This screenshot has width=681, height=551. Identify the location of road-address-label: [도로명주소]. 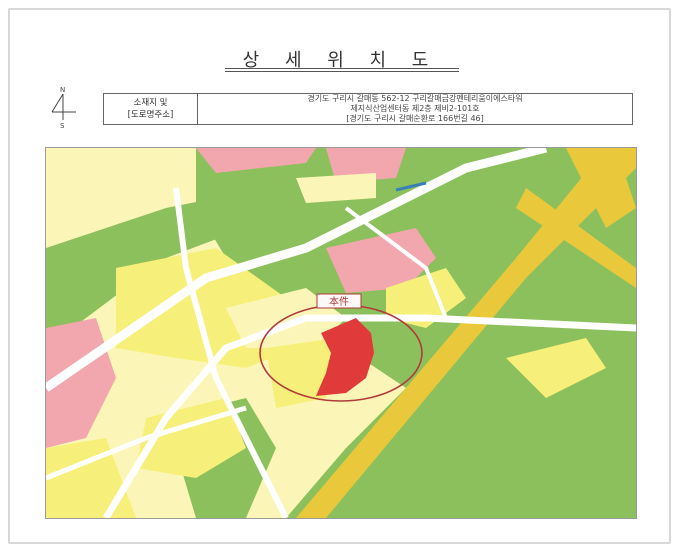
(150, 115).